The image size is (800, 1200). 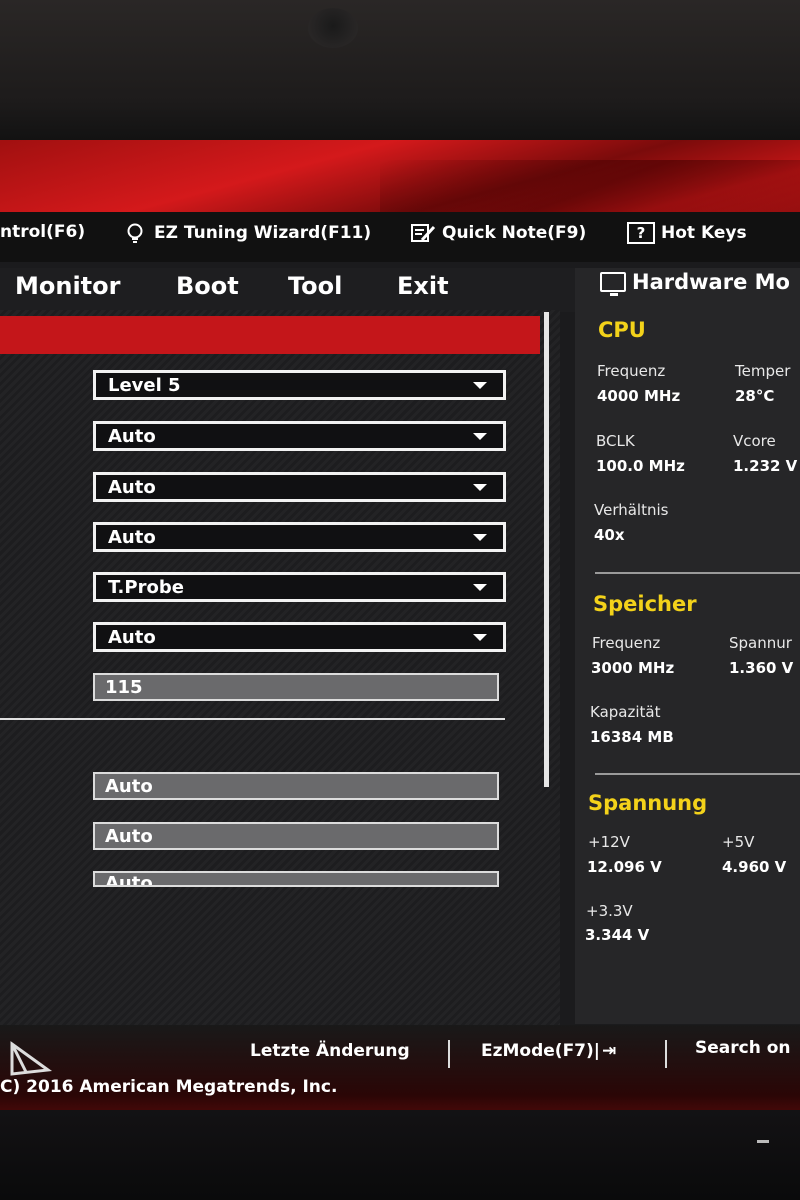 What do you see at coordinates (648, 803) in the screenshot?
I see `voltage-heading: Spannung` at bounding box center [648, 803].